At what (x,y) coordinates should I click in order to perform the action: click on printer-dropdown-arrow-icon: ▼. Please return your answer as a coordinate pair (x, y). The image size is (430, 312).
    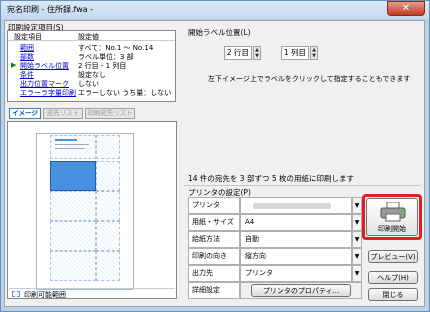
    Looking at the image, I should click on (357, 205).